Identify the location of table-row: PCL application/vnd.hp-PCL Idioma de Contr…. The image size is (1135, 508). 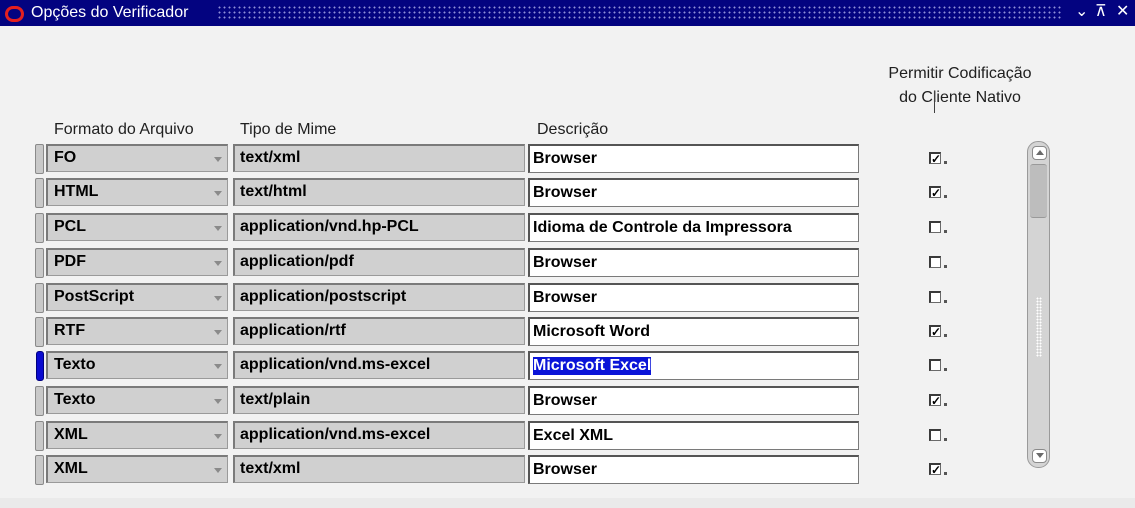
(567, 228).